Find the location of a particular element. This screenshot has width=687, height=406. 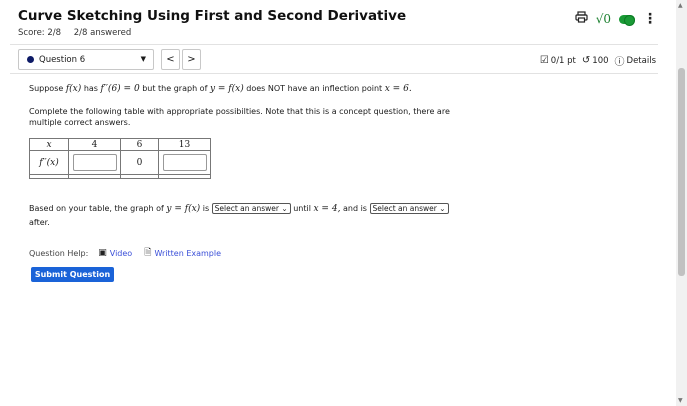

checkbox-icon: ☑ is located at coordinates (544, 60).